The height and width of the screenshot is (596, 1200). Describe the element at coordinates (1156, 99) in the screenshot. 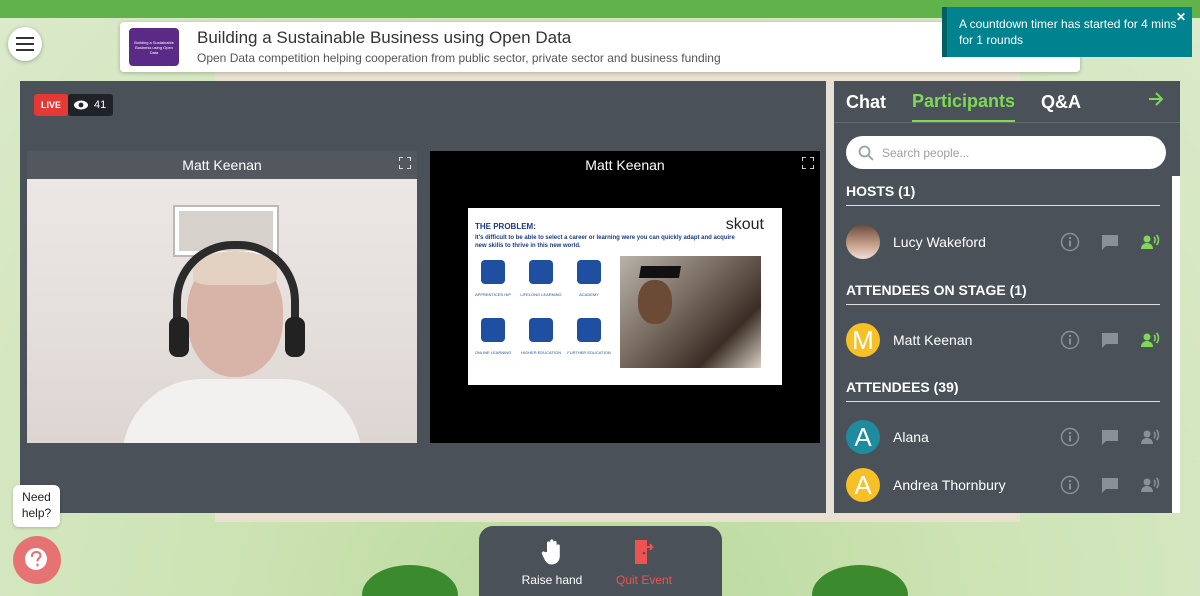

I see `arrow-right-icon` at that location.